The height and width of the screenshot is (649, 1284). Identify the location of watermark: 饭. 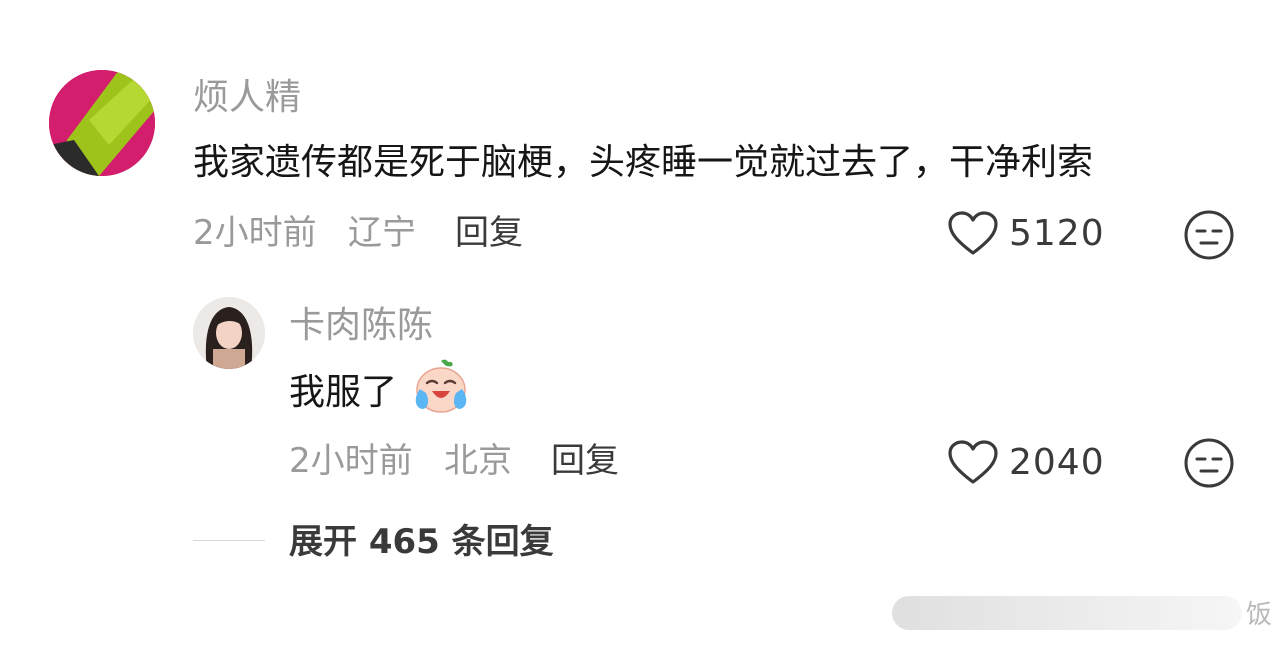
(1081, 612).